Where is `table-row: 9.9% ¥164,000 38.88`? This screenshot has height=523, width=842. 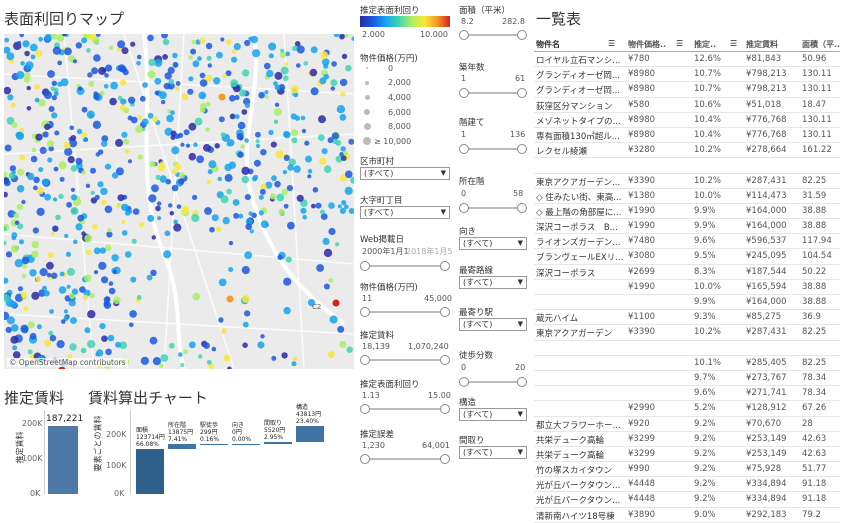 table-row: 9.9% ¥164,000 38.88 is located at coordinates (687, 303).